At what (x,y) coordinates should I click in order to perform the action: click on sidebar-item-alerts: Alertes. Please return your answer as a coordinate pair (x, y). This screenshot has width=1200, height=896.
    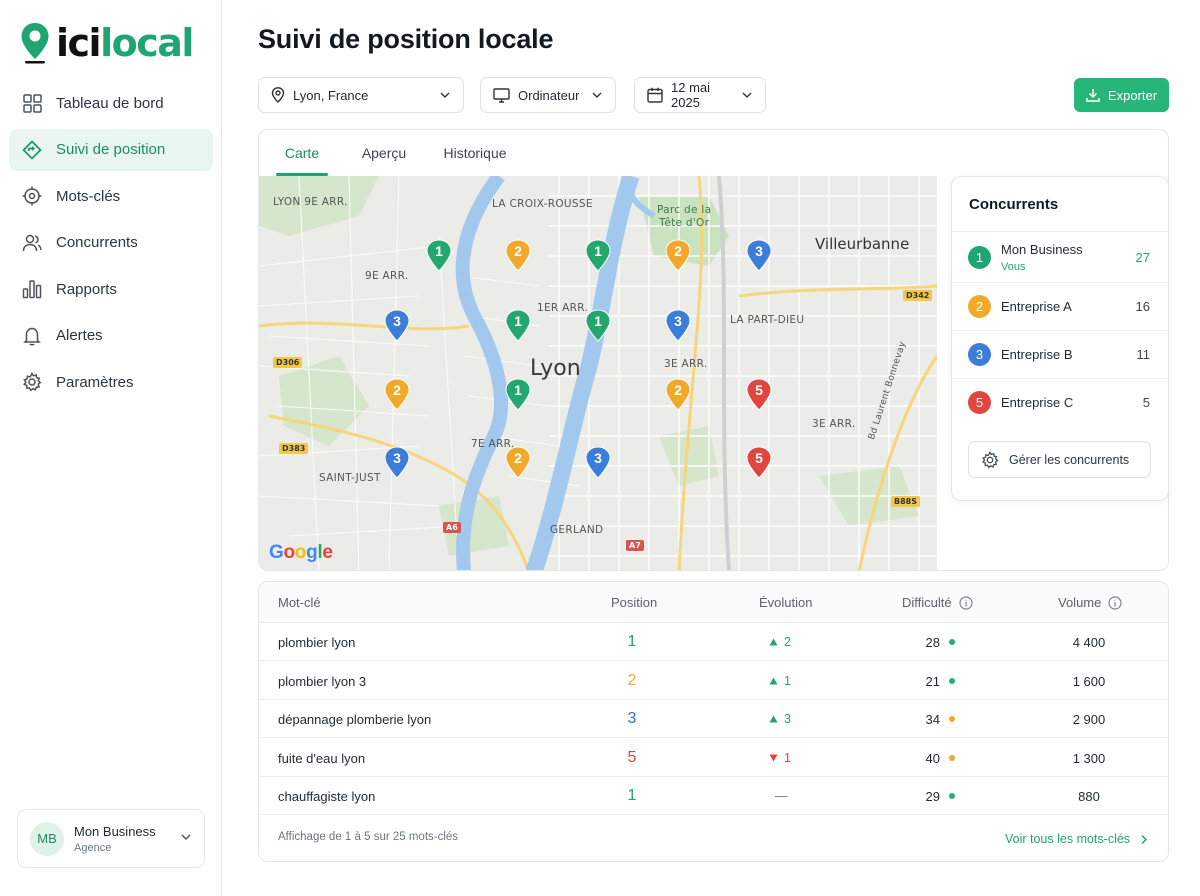
    Looking at the image, I should click on (111, 336).